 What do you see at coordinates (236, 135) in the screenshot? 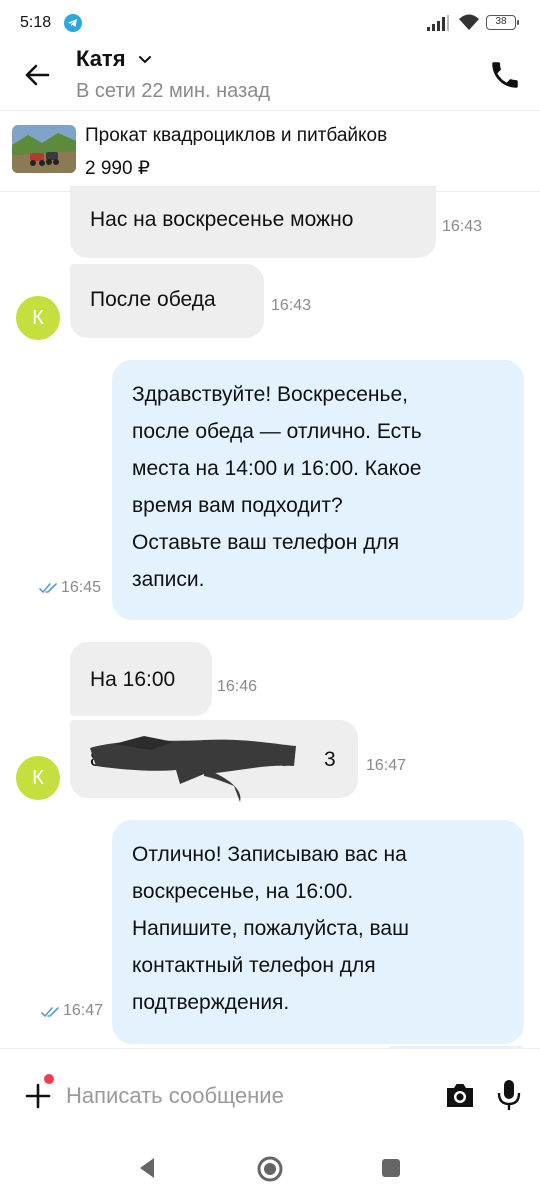
I see `listing-title: Прокат квадроциклов и питбайков` at bounding box center [236, 135].